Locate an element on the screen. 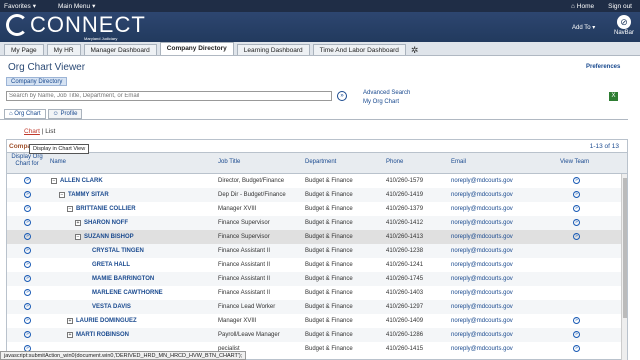 Image resolution: width=640 pixels, height=360 pixels. home-link: ⌂ Home is located at coordinates (582, 6).